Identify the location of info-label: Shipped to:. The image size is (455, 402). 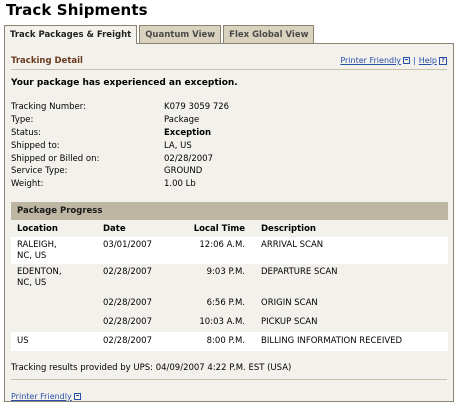
(35, 145).